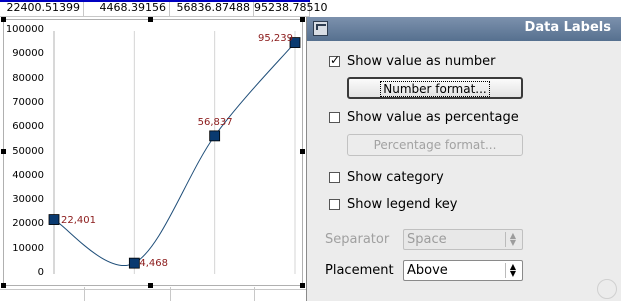 Image resolution: width=621 pixels, height=301 pixels. Describe the element at coordinates (395, 177) in the screenshot. I see `show-category-label: Show category` at that location.